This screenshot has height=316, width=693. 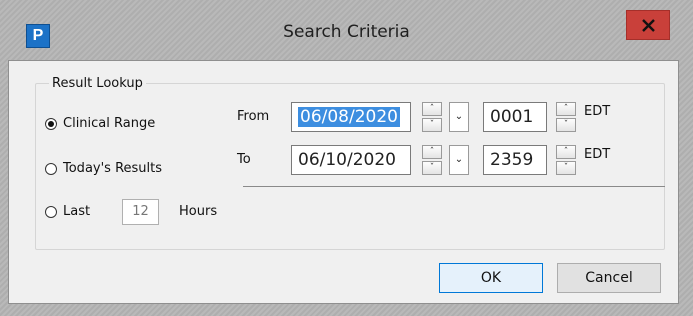 What do you see at coordinates (244, 159) in the screenshot?
I see `to-label: To` at bounding box center [244, 159].